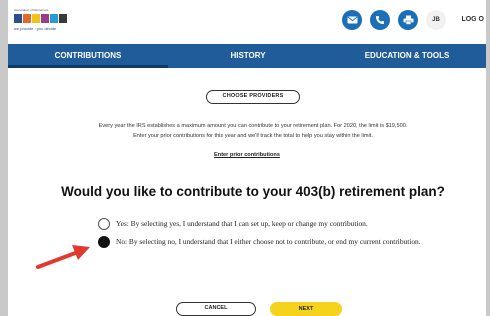  I want to click on yes-radio, so click(104, 224).